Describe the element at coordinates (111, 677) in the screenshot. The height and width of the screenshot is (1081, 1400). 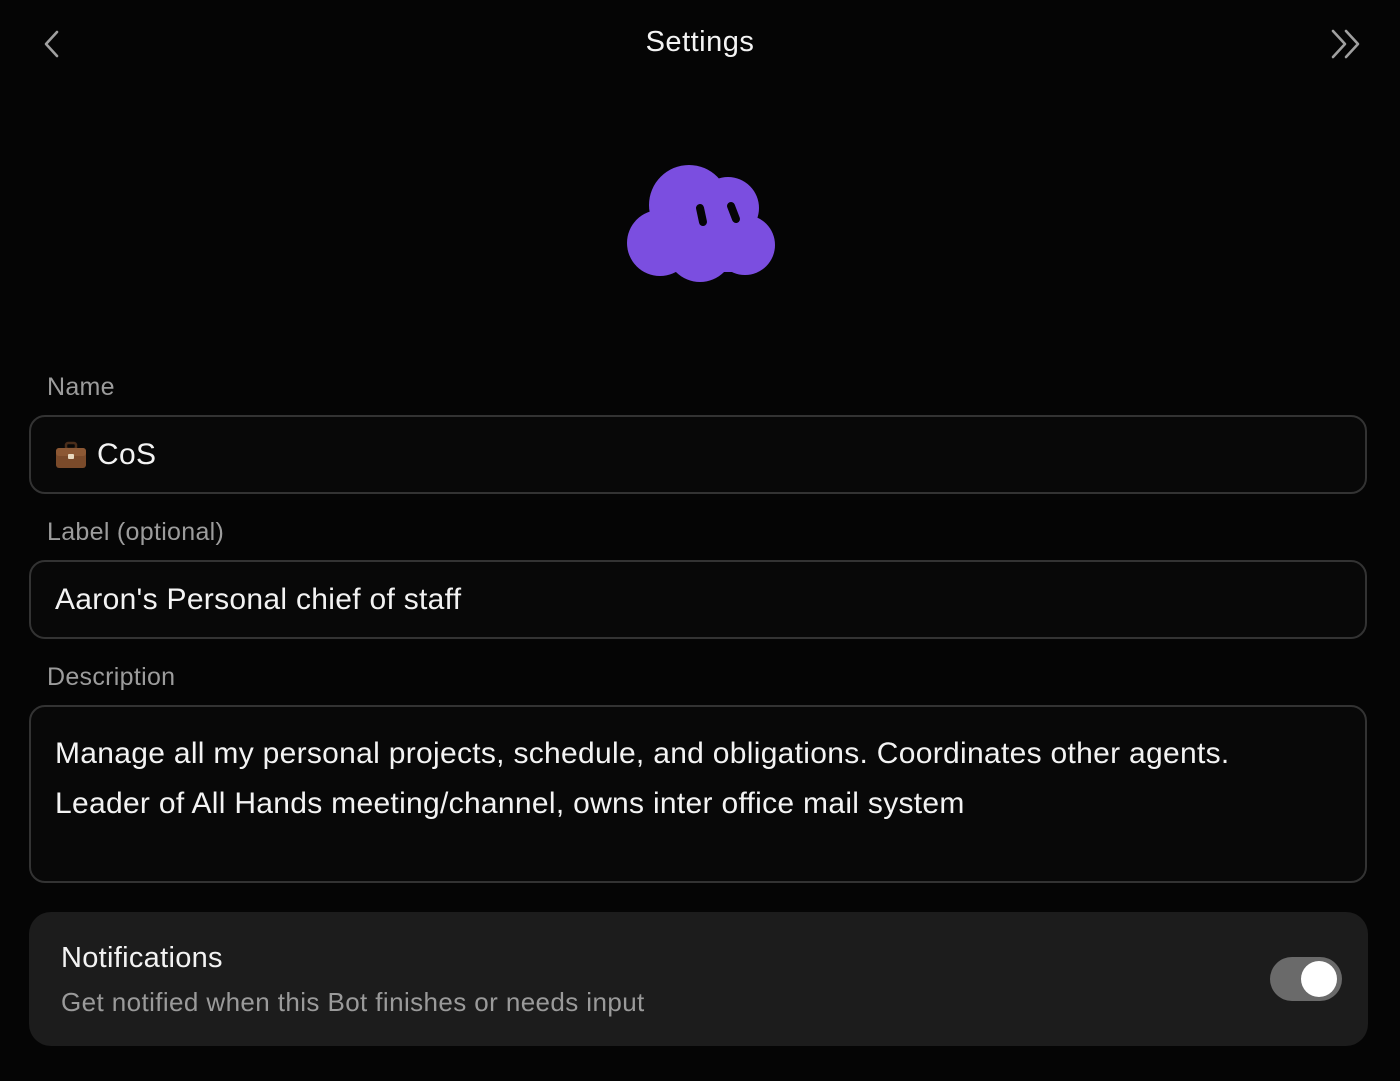
I see `description-label: Description` at that location.